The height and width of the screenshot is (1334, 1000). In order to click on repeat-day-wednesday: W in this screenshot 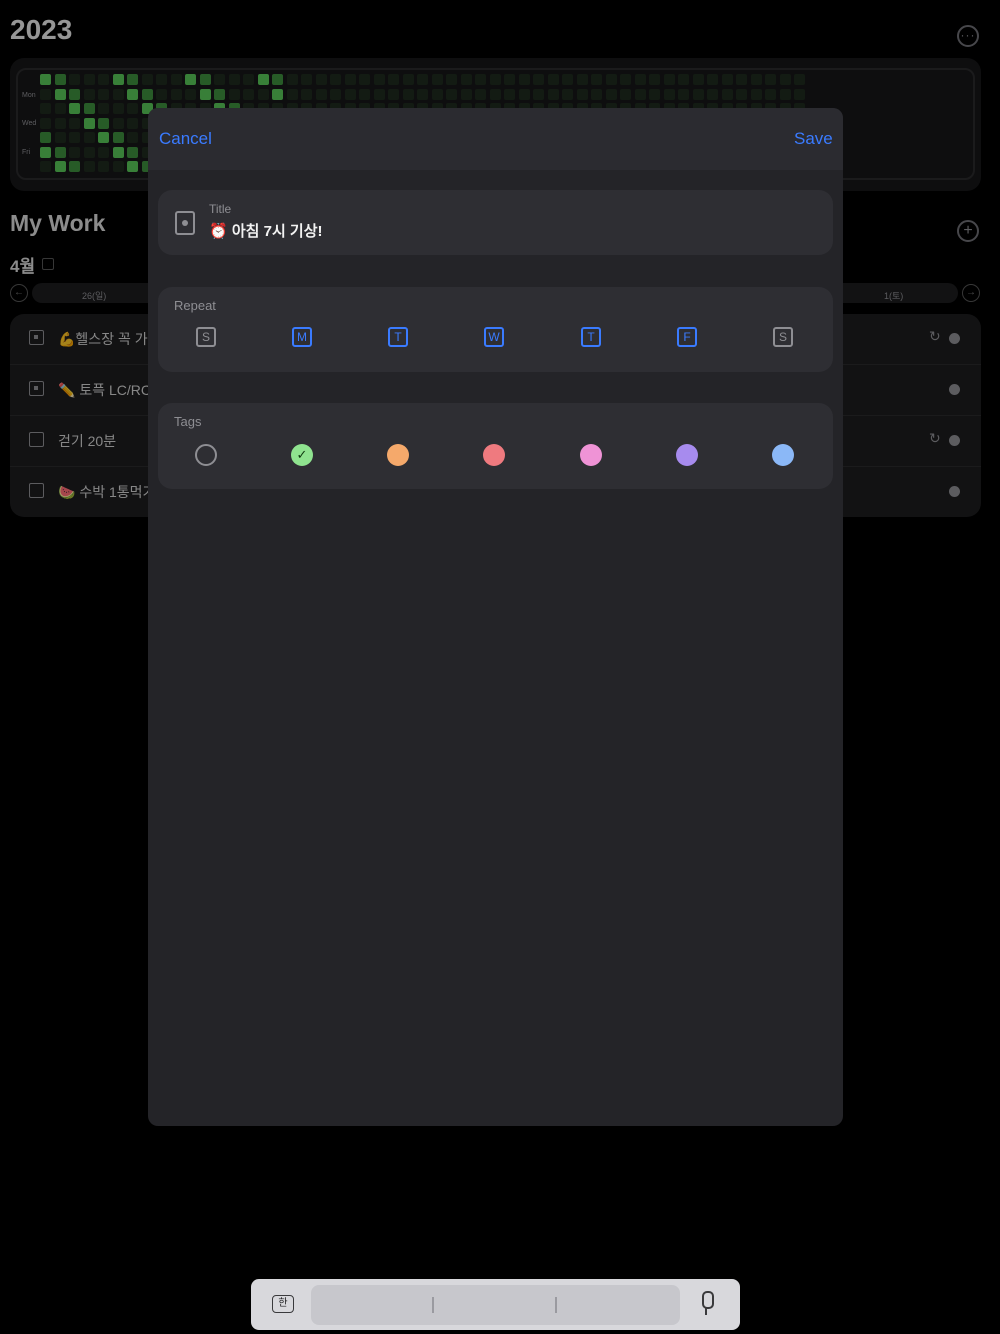, I will do `click(494, 337)`.